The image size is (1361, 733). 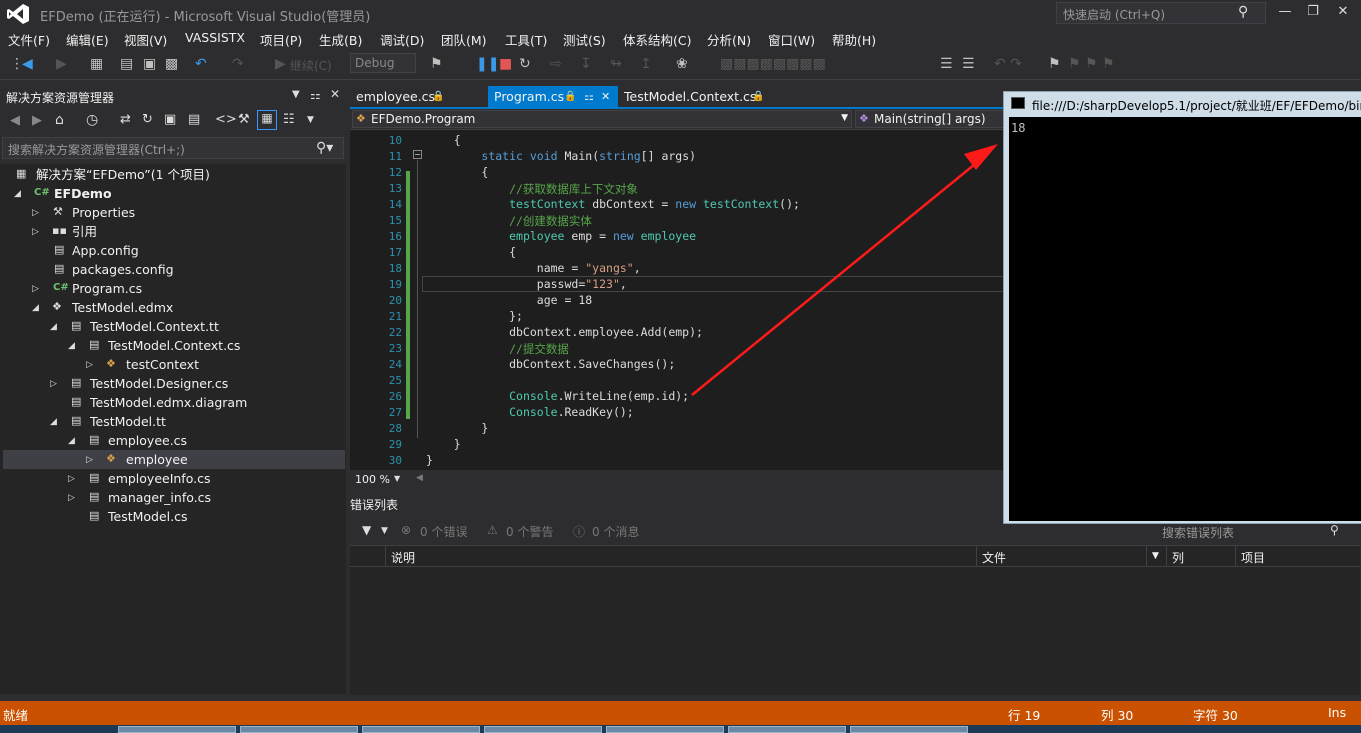 What do you see at coordinates (148, 516) in the screenshot?
I see `tree-node-testmodel-cs: TestModel.cs` at bounding box center [148, 516].